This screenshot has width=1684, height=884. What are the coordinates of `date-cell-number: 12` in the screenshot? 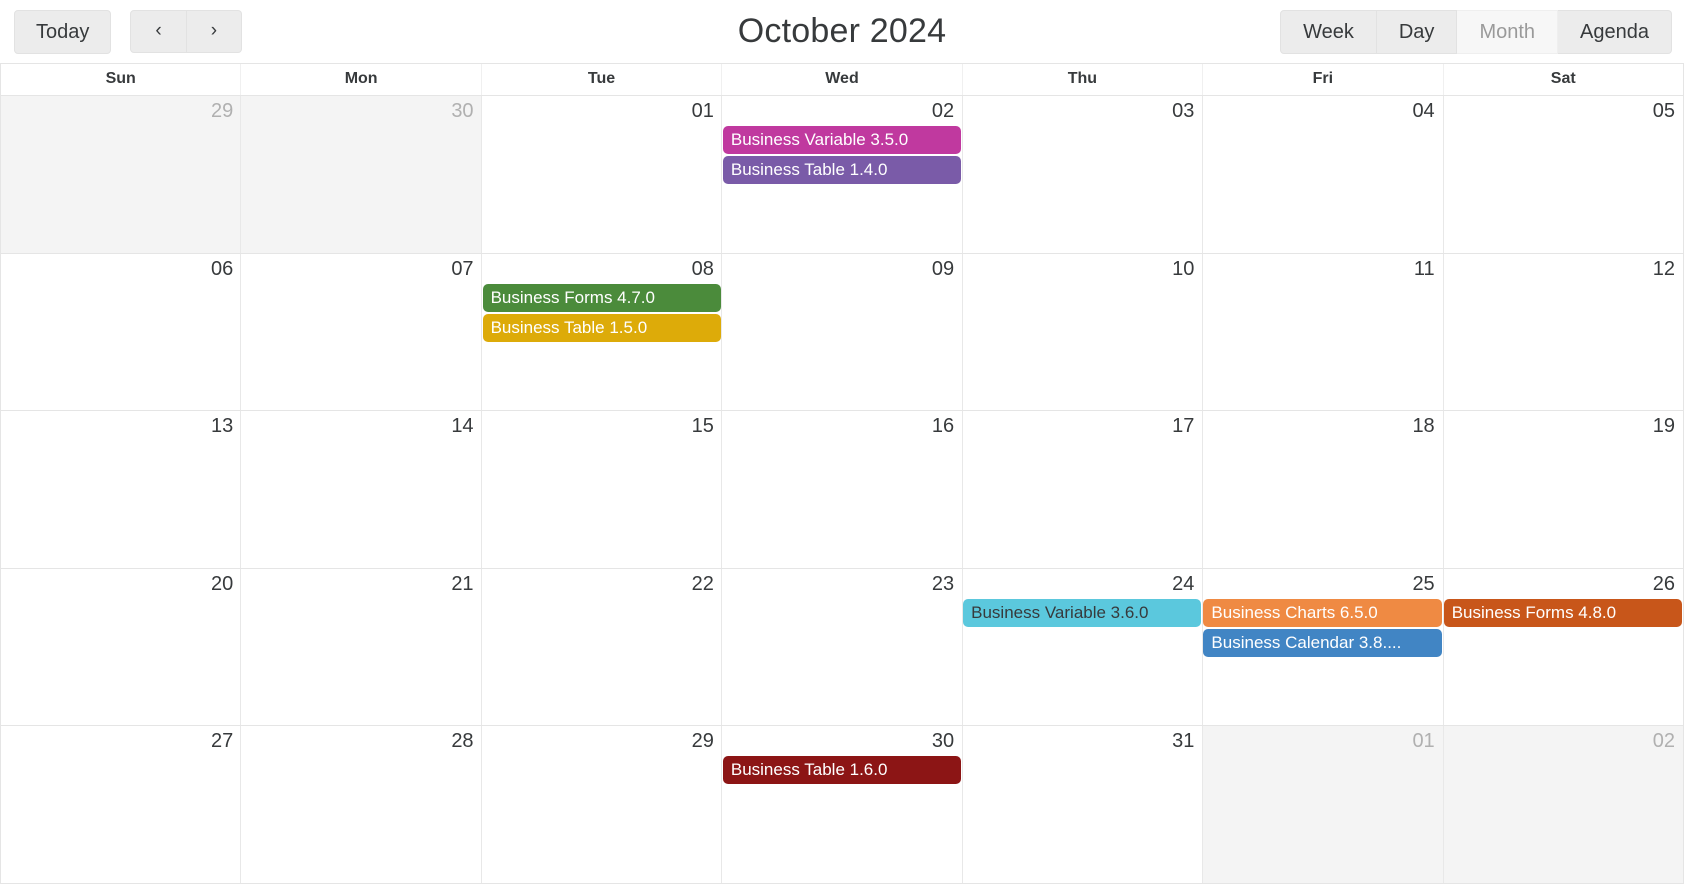 It's located at (1563, 269).